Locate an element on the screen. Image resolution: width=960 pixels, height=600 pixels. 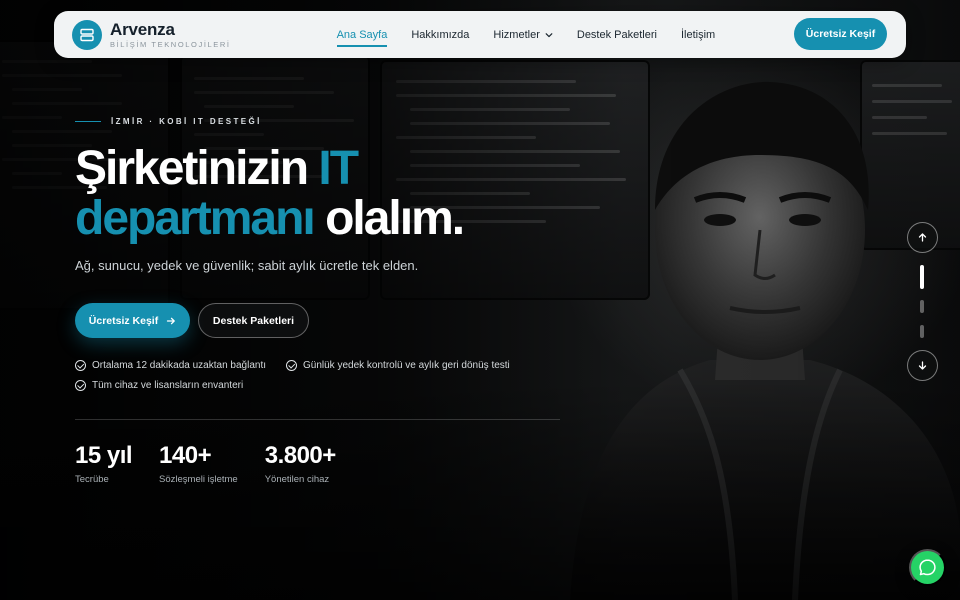
feature-text: Tüm cihaz ve lisansların envanteri is located at coordinates (168, 385).